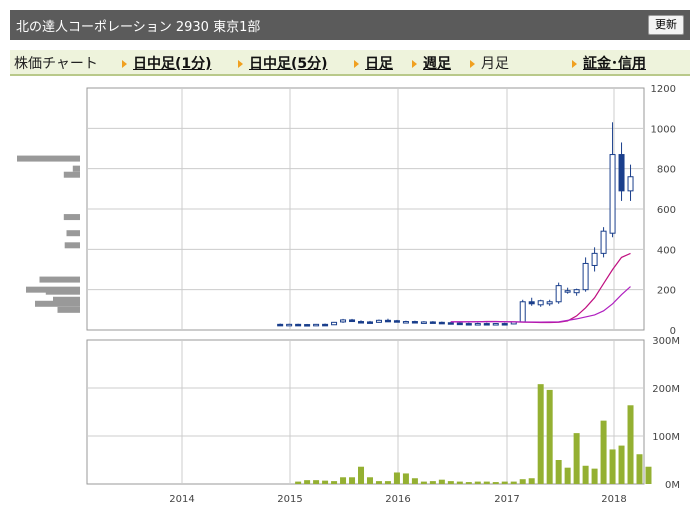 The height and width of the screenshot is (525, 699). What do you see at coordinates (663, 129) in the screenshot?
I see `price-tick-label: 1000` at bounding box center [663, 129].